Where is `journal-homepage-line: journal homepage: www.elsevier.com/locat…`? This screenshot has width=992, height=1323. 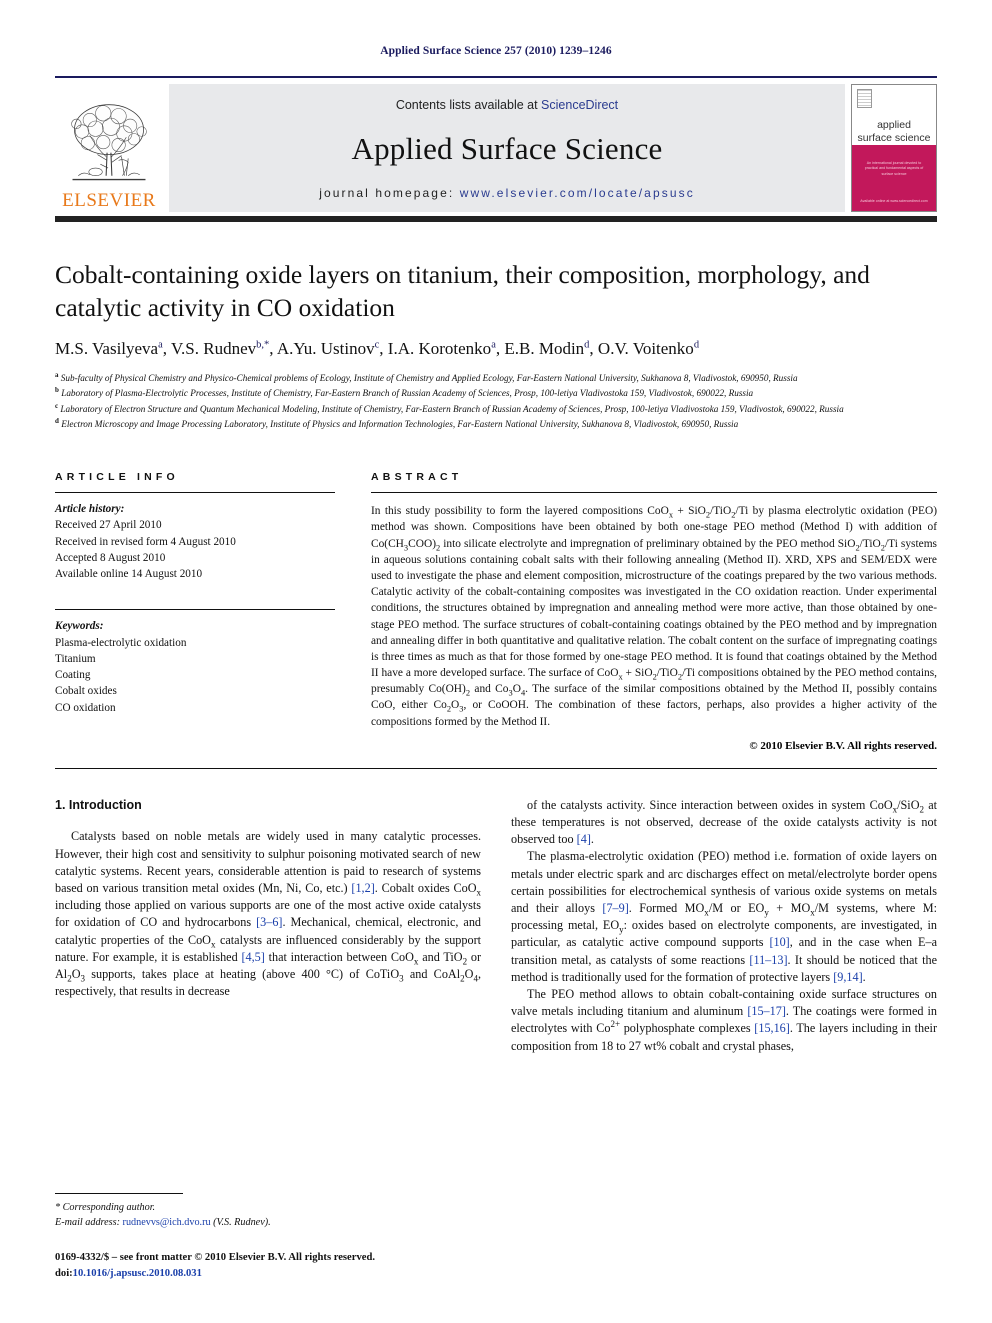
journal-homepage-line: journal homepage: www.elsevier.com/locat… is located at coordinates (507, 193).